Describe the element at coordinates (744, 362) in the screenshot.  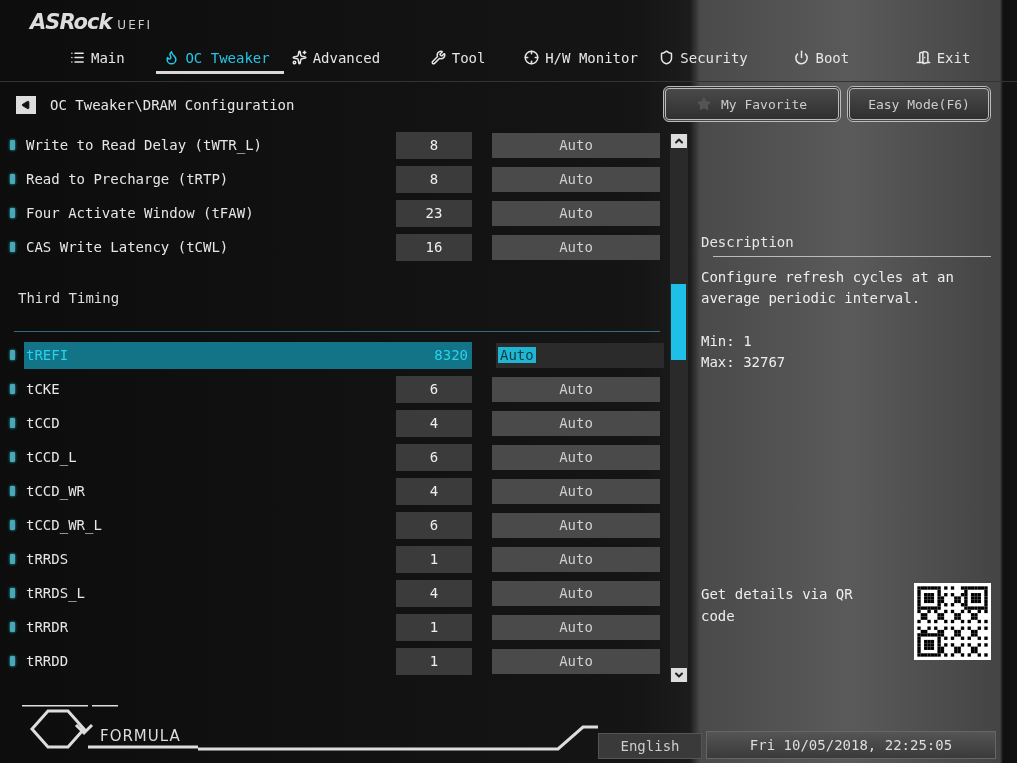
I see `max-value: Max: 32767` at that location.